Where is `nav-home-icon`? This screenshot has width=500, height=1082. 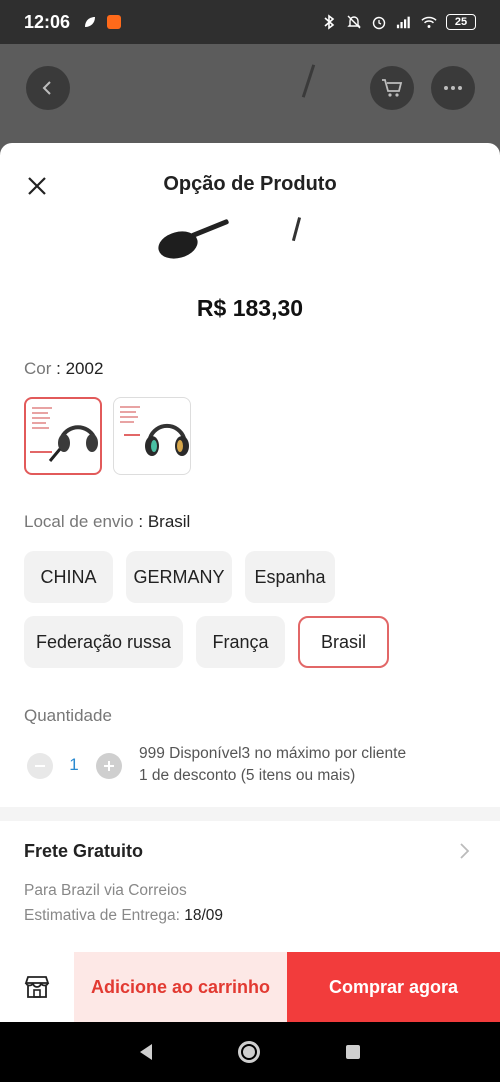 nav-home-icon is located at coordinates (249, 1052).